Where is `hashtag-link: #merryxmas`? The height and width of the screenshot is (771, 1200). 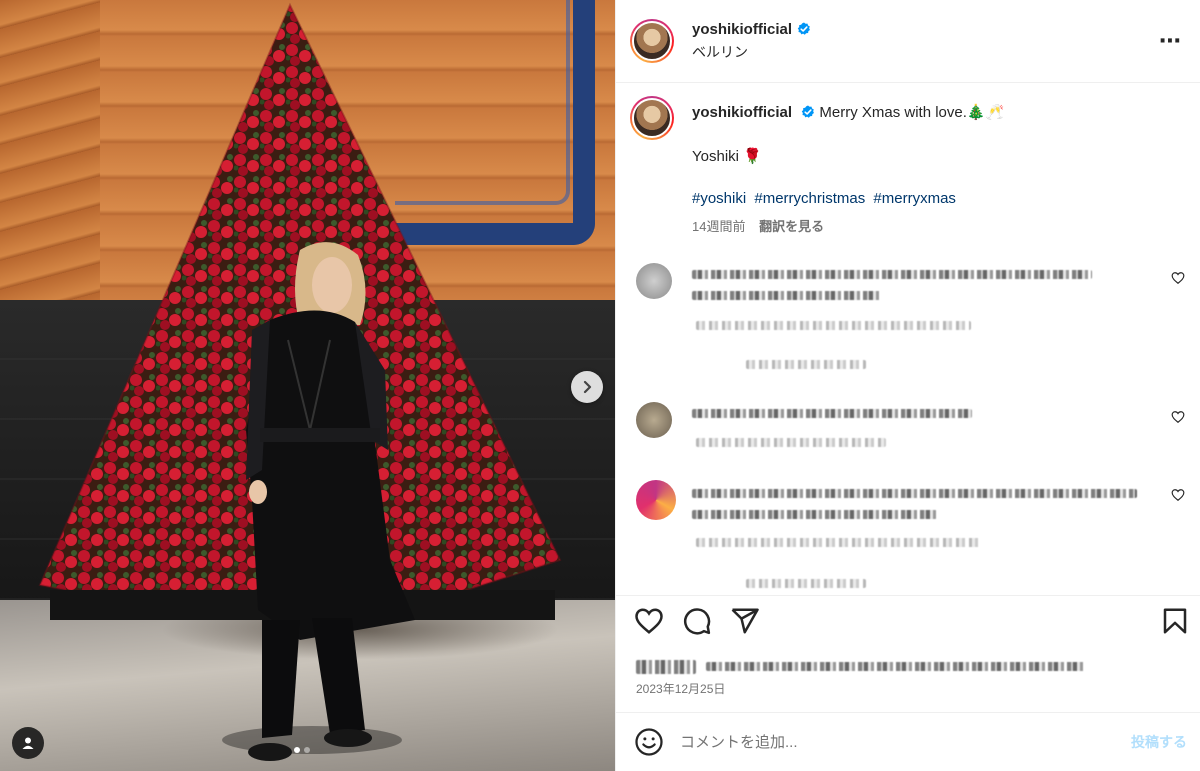 hashtag-link: #merryxmas is located at coordinates (914, 198).